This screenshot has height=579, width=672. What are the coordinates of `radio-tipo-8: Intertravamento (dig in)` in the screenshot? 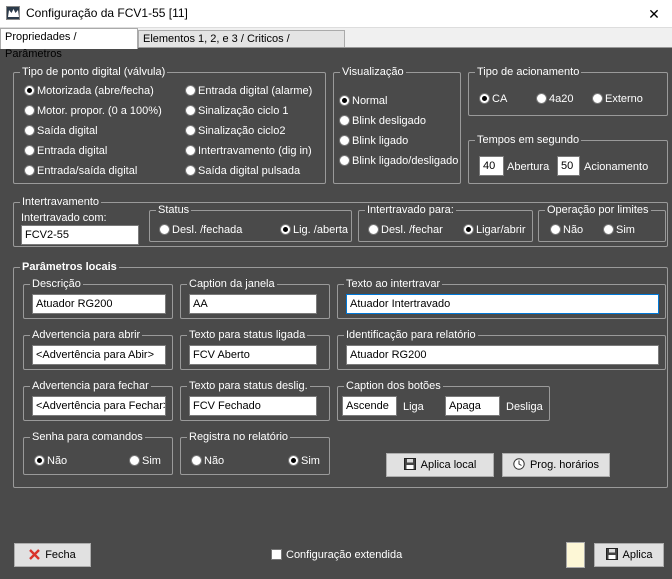 It's located at (248, 151).